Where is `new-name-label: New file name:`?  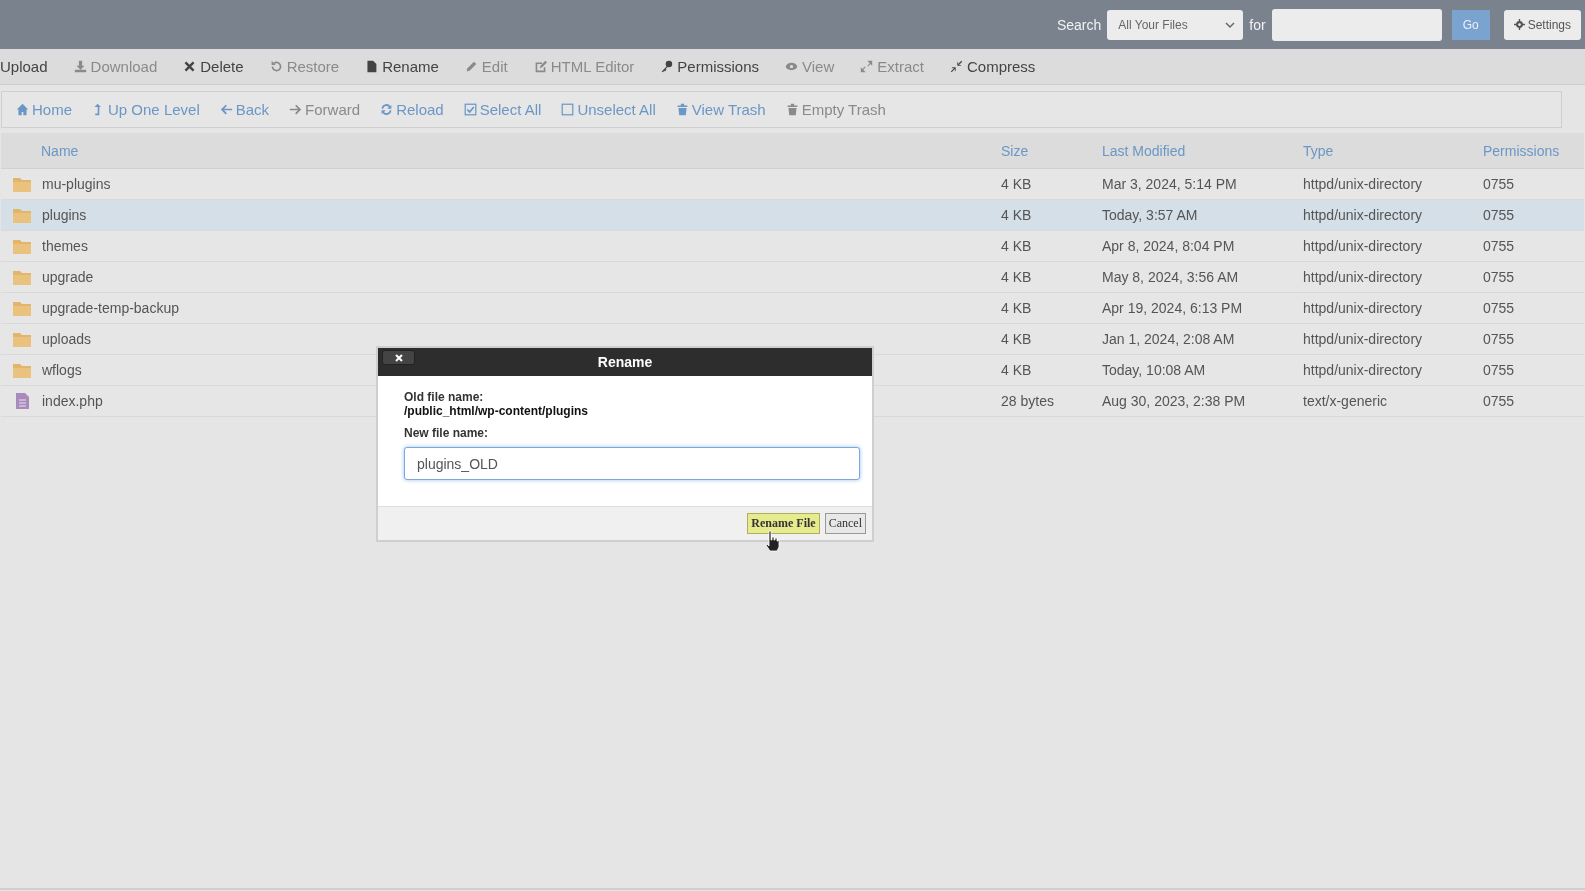 new-name-label: New file name: is located at coordinates (447, 433).